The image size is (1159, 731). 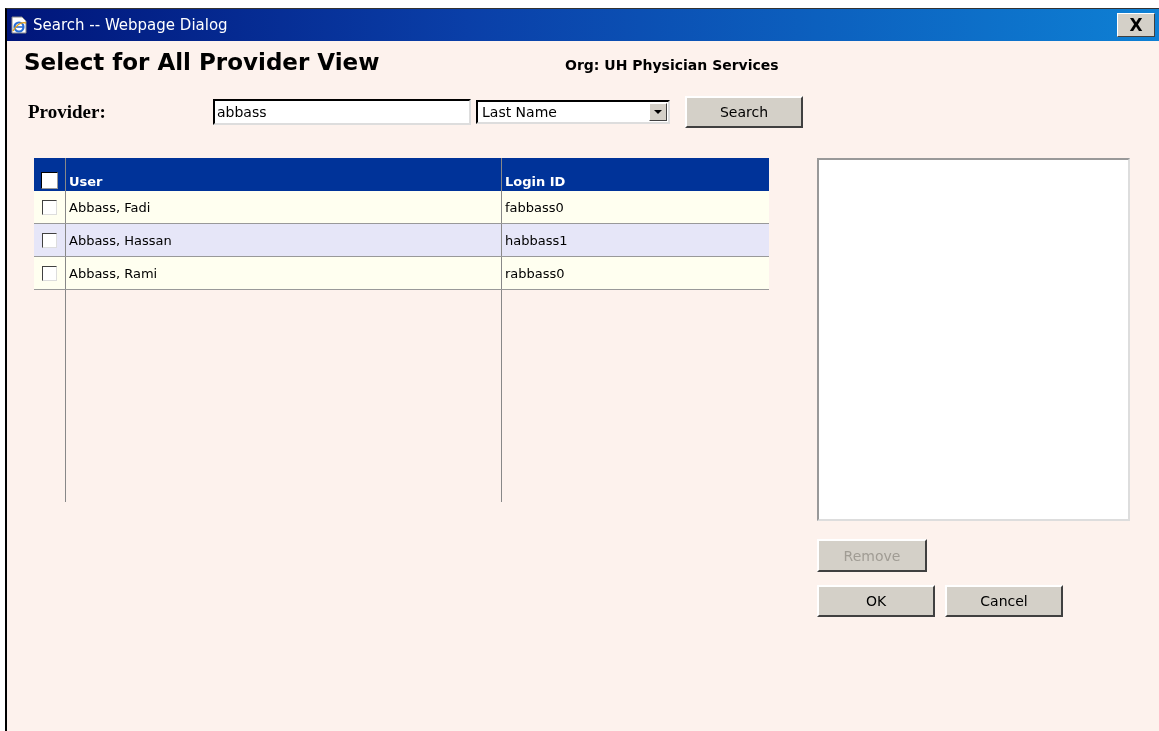 What do you see at coordinates (534, 207) in the screenshot?
I see `table-cell-text: fabbass0` at bounding box center [534, 207].